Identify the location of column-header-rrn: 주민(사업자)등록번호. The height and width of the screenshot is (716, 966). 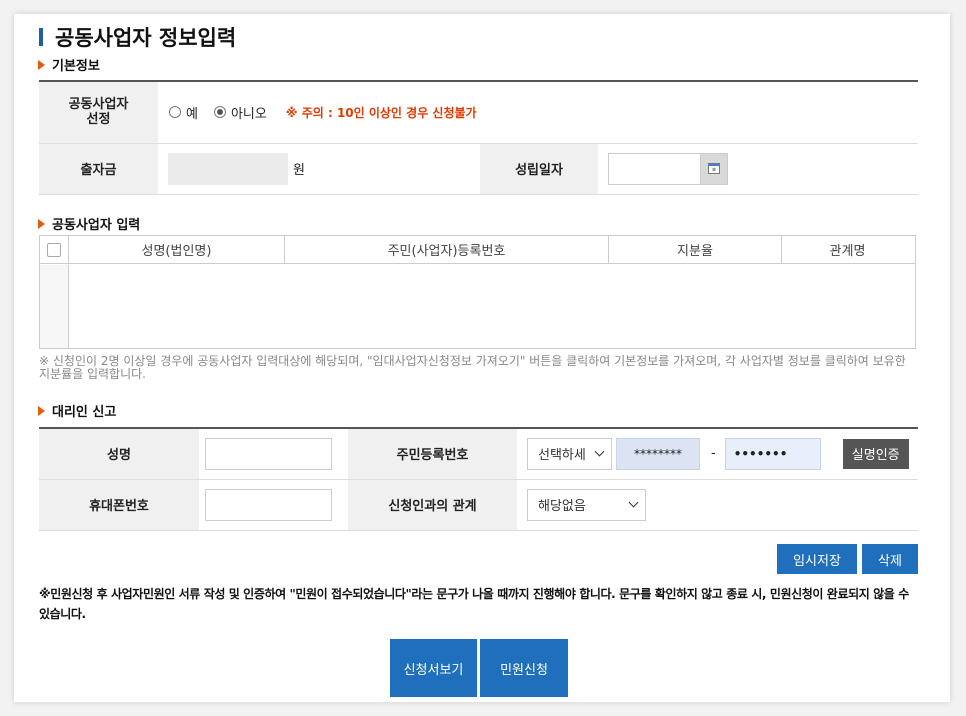
(447, 249).